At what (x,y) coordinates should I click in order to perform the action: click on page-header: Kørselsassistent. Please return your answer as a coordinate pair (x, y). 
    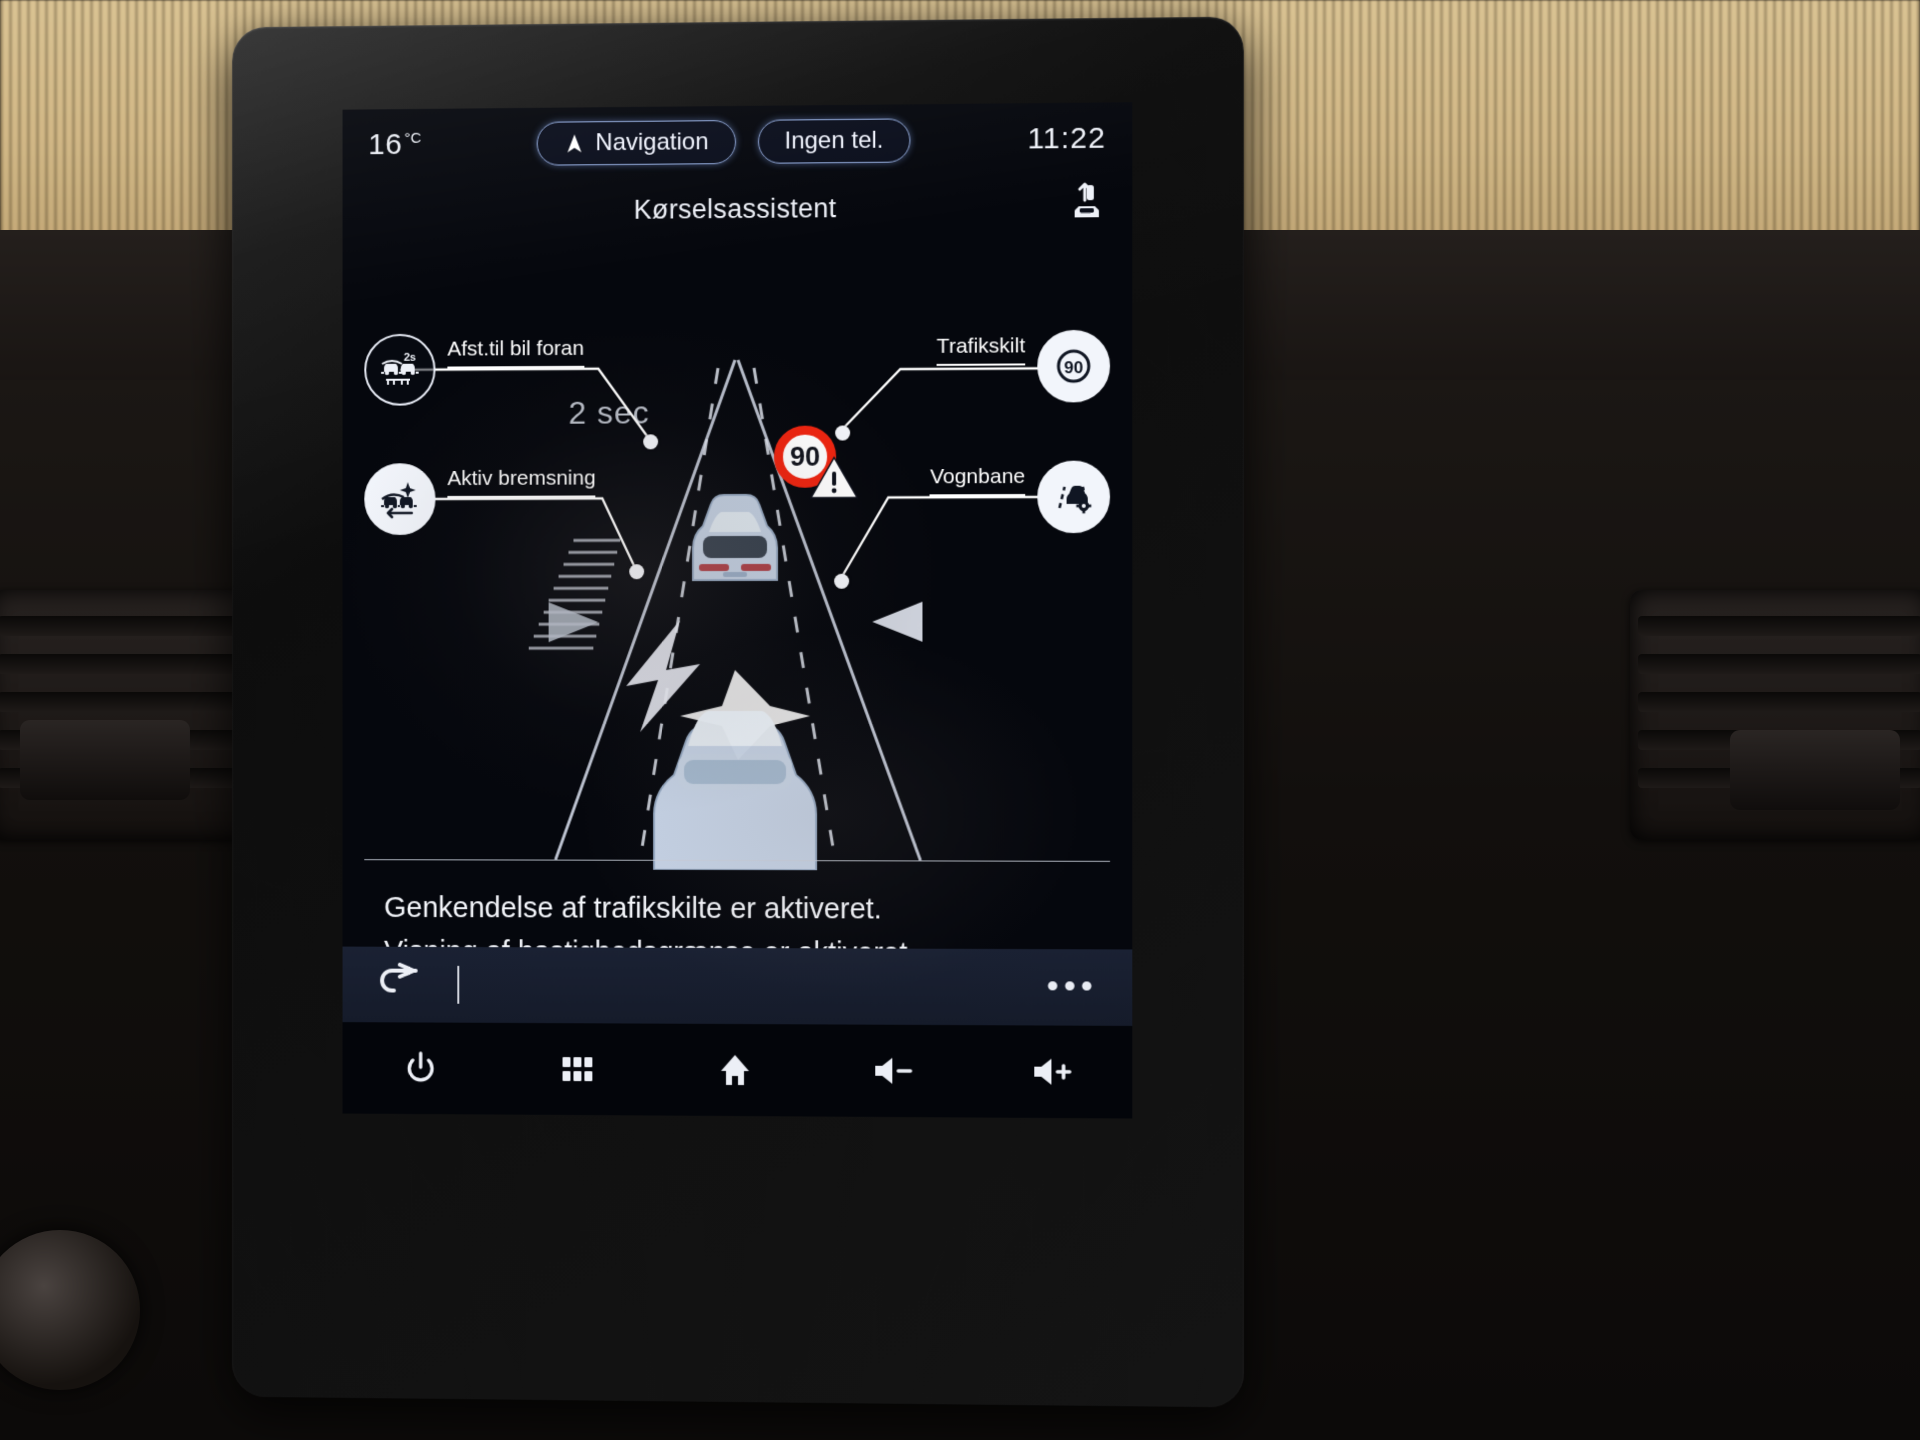
    Looking at the image, I should click on (738, 209).